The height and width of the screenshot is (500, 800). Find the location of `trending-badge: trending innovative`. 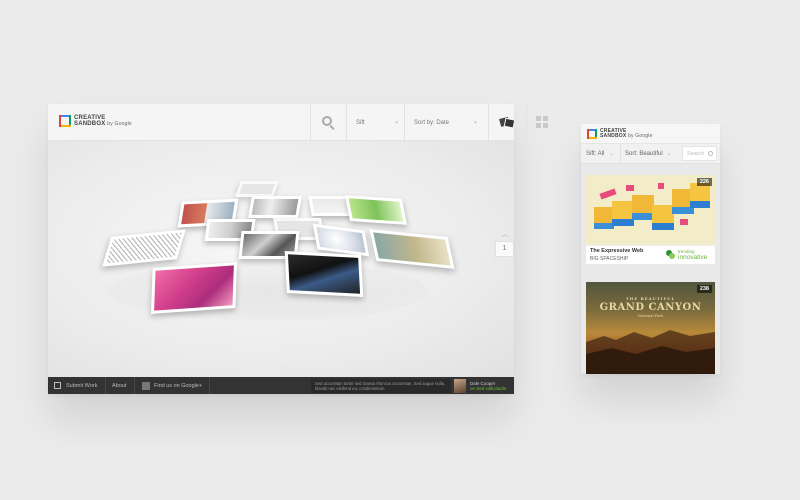

trending-badge: trending innovative is located at coordinates (686, 254).